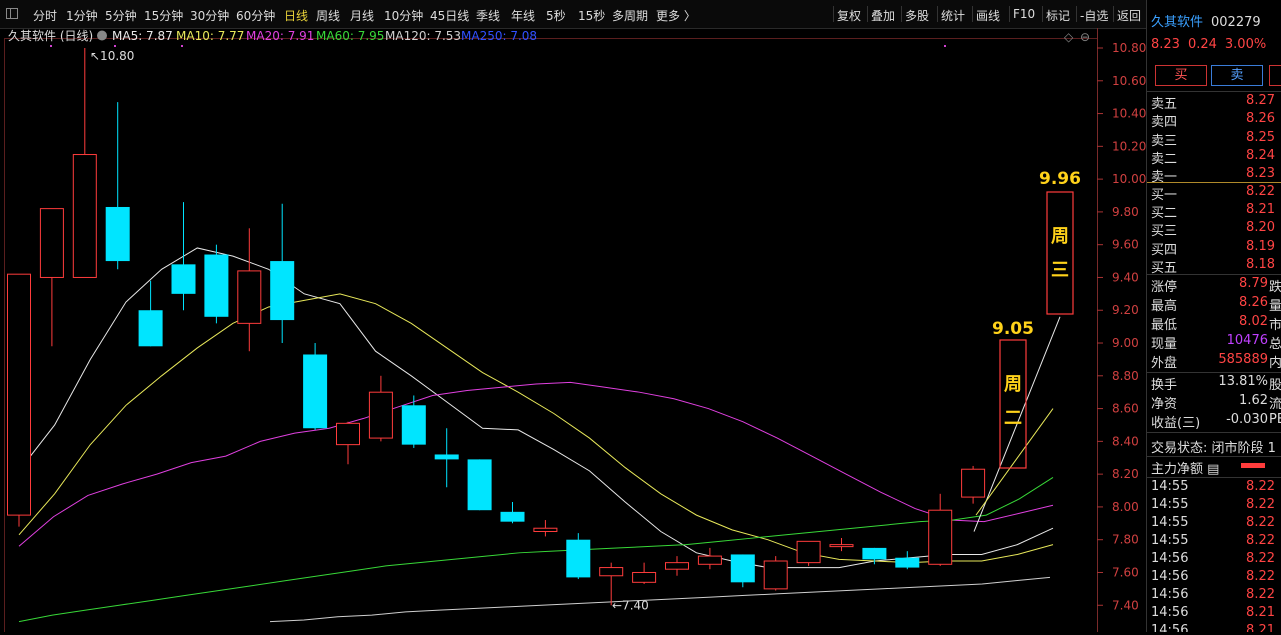 Image resolution: width=1281 pixels, height=635 pixels. I want to click on diamond-icon: ◇, so click(1069, 37).